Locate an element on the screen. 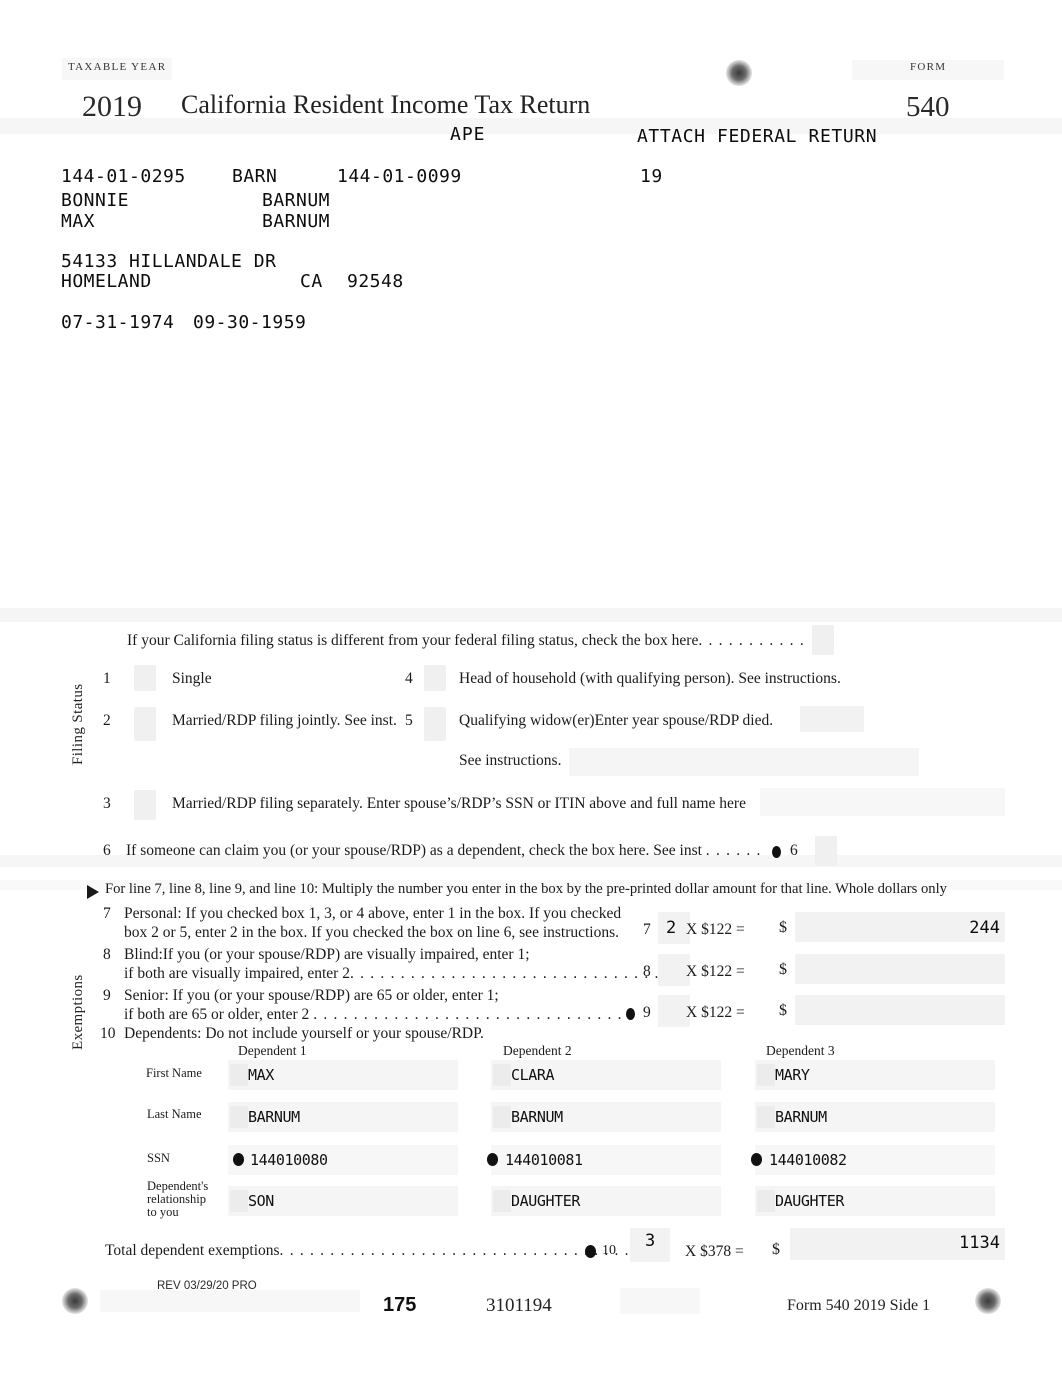  primary-ssn: 144-01-0295 is located at coordinates (123, 176).